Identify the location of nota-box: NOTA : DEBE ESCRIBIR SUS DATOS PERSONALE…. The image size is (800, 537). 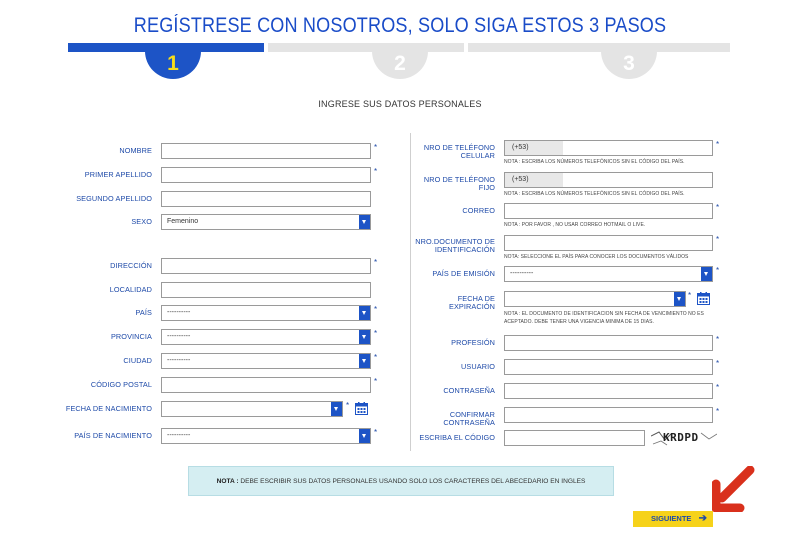
(401, 481).